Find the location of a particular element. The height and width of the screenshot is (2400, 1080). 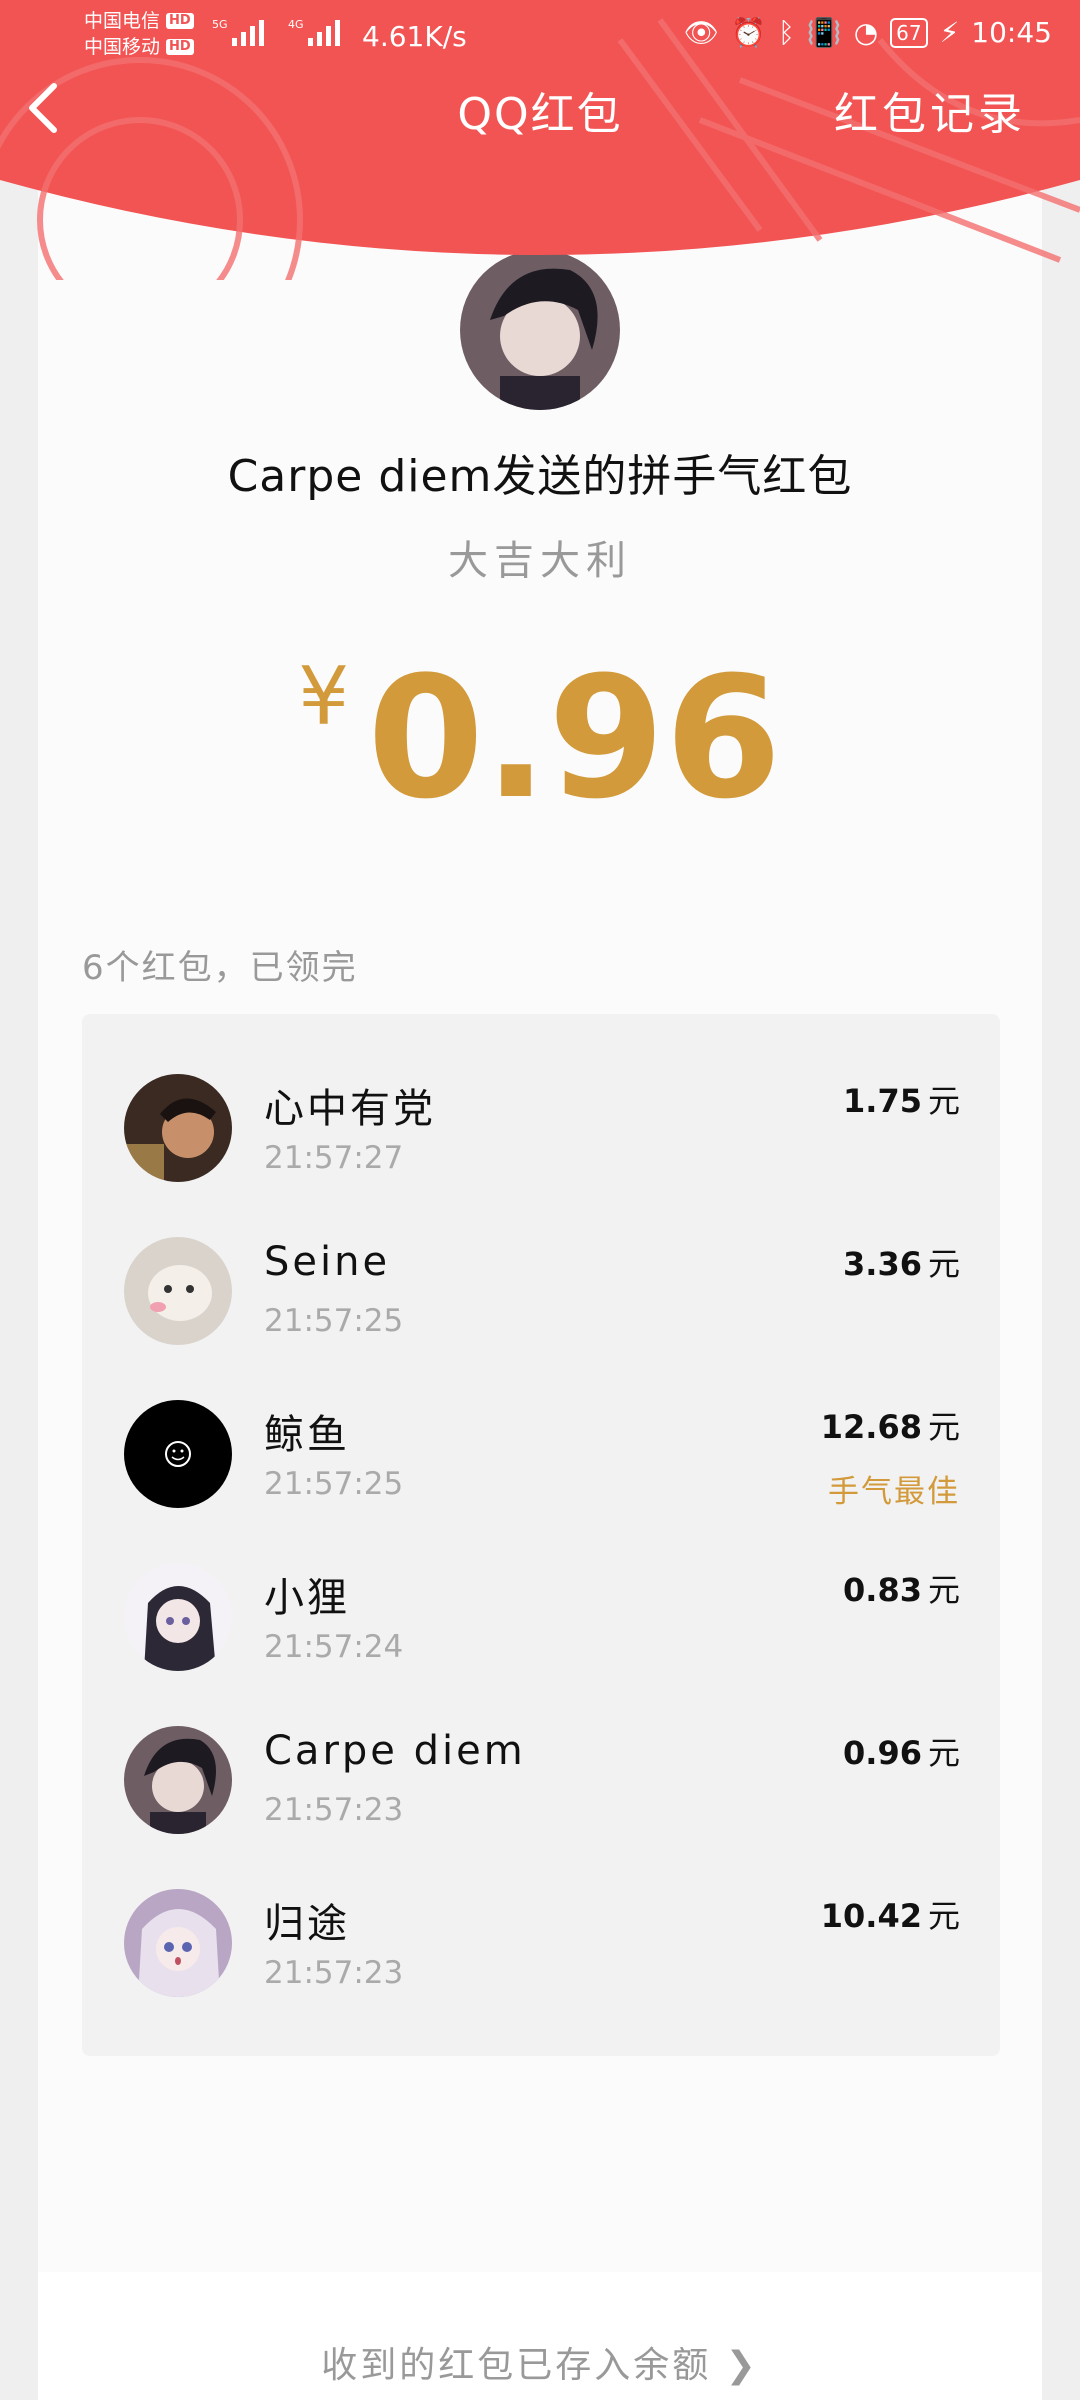

packet-summary: 6个红包，已领完 is located at coordinates (220, 968).